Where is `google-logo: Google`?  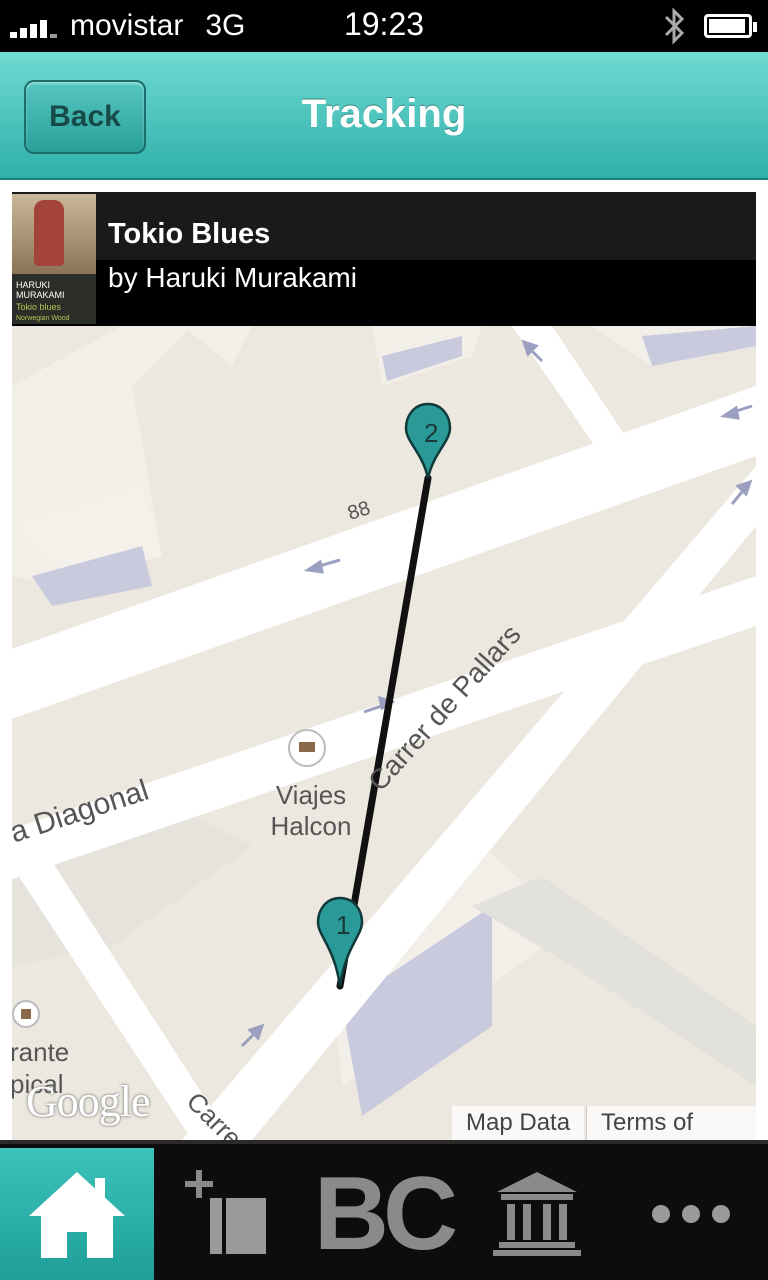
google-logo: Google is located at coordinates (88, 1101).